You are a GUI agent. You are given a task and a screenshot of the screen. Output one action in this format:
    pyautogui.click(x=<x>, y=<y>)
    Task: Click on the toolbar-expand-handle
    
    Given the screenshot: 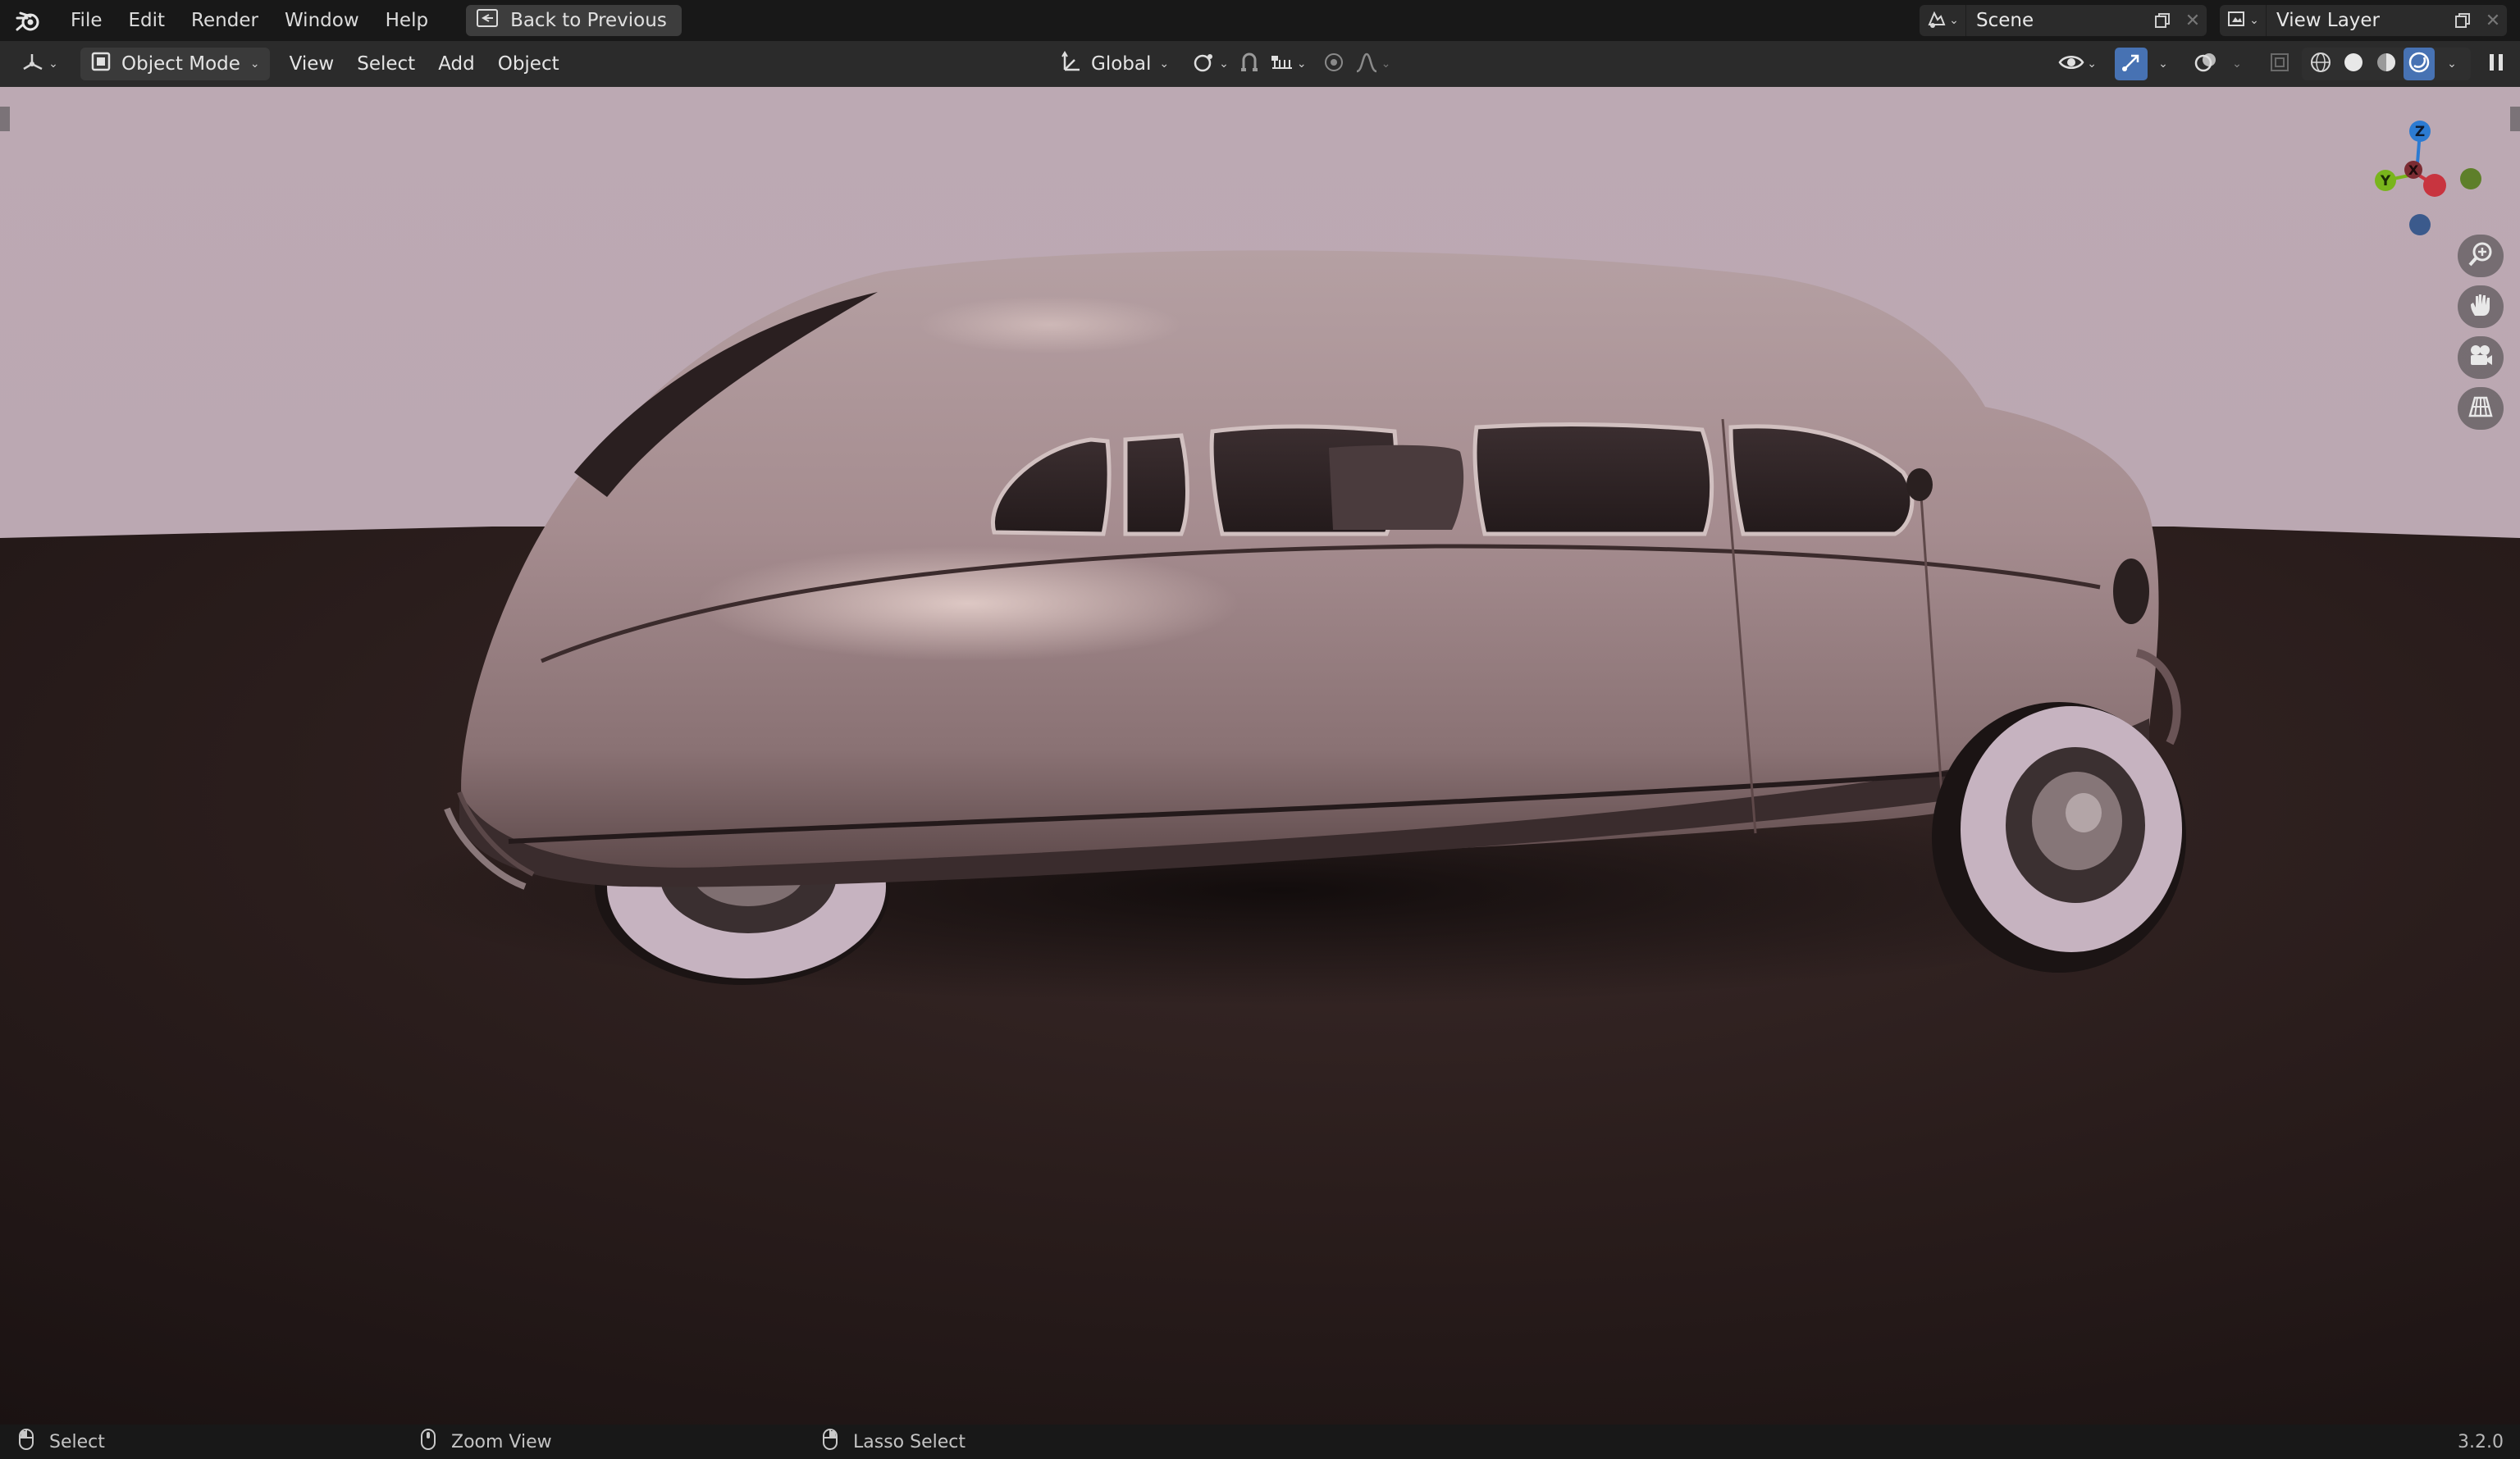 What is the action you would take?
    pyautogui.click(x=5, y=119)
    